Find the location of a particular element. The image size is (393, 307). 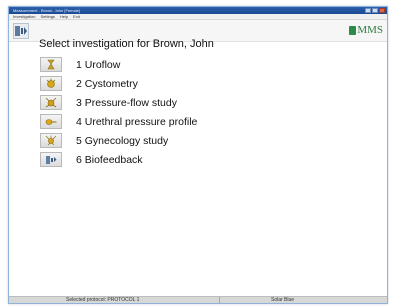

close-button is located at coordinates (382, 10).